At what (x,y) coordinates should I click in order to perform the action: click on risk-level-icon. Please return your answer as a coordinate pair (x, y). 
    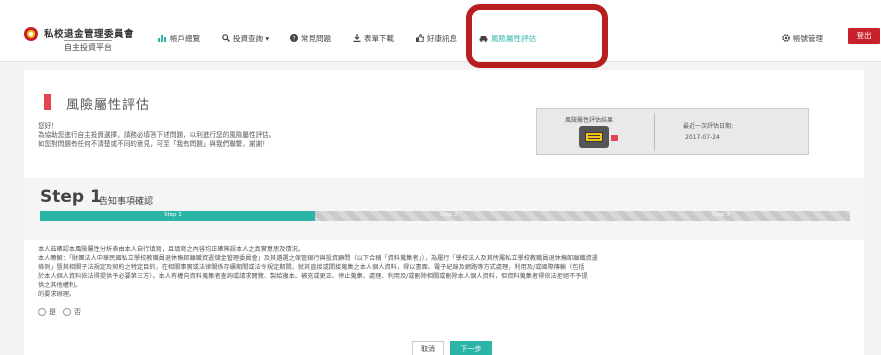
    Looking at the image, I should click on (594, 137).